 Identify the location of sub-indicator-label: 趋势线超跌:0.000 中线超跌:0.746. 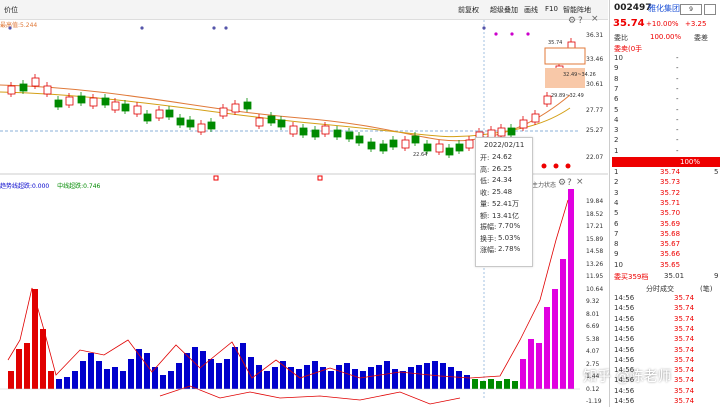
(50, 185).